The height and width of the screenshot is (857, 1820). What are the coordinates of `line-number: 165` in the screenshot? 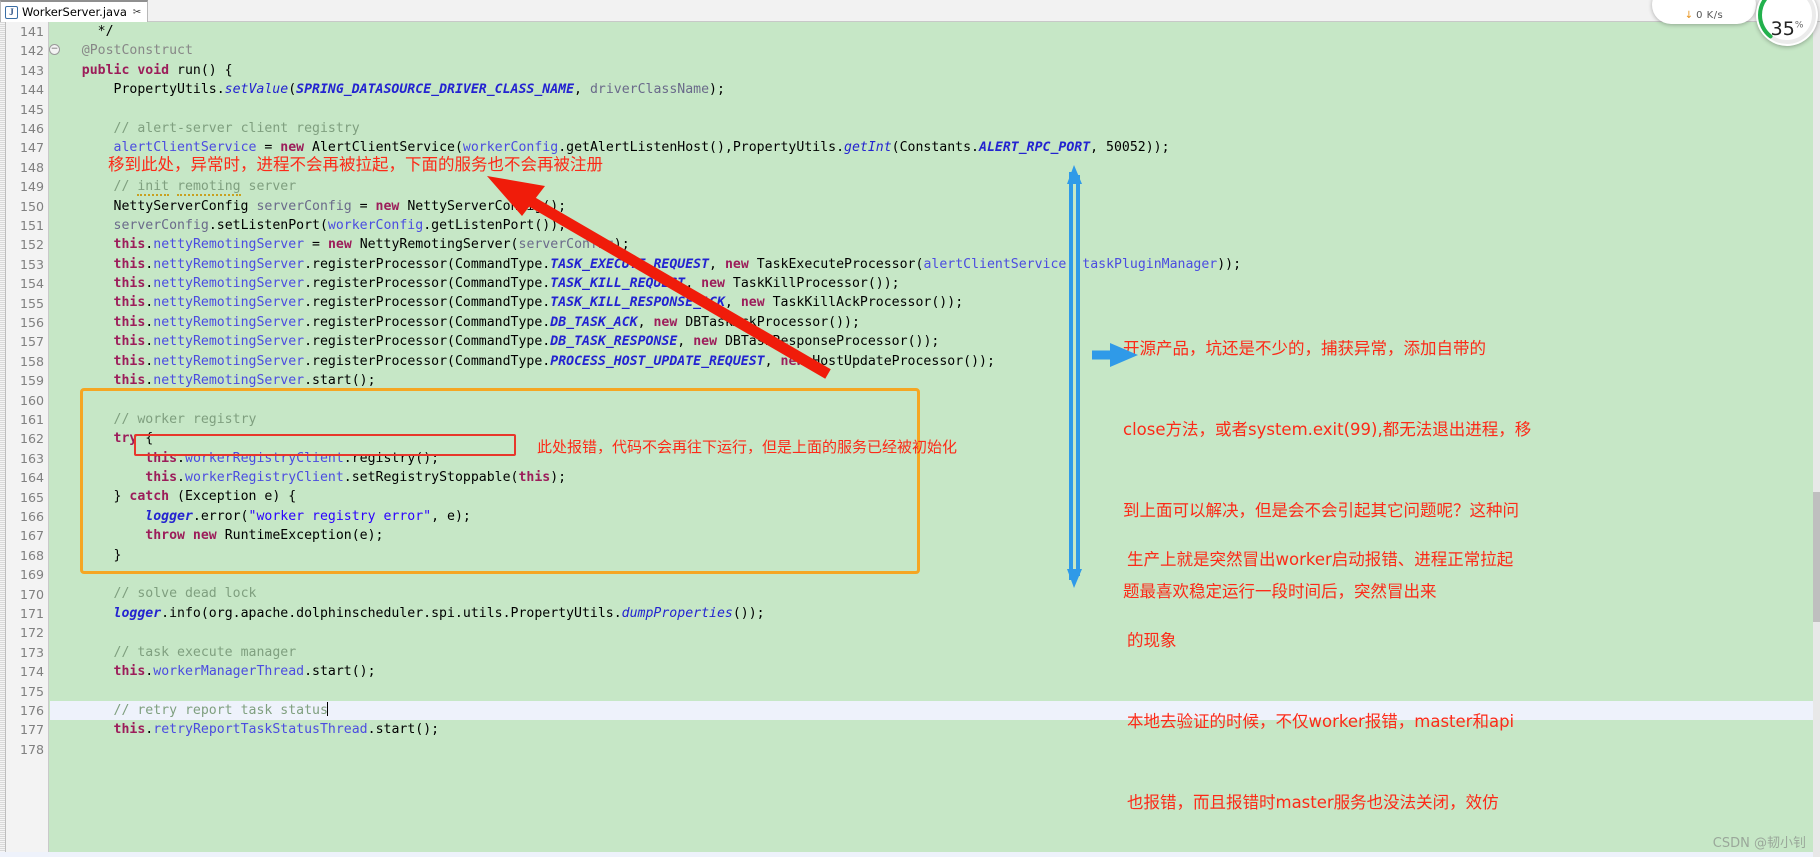 It's located at (31, 497).